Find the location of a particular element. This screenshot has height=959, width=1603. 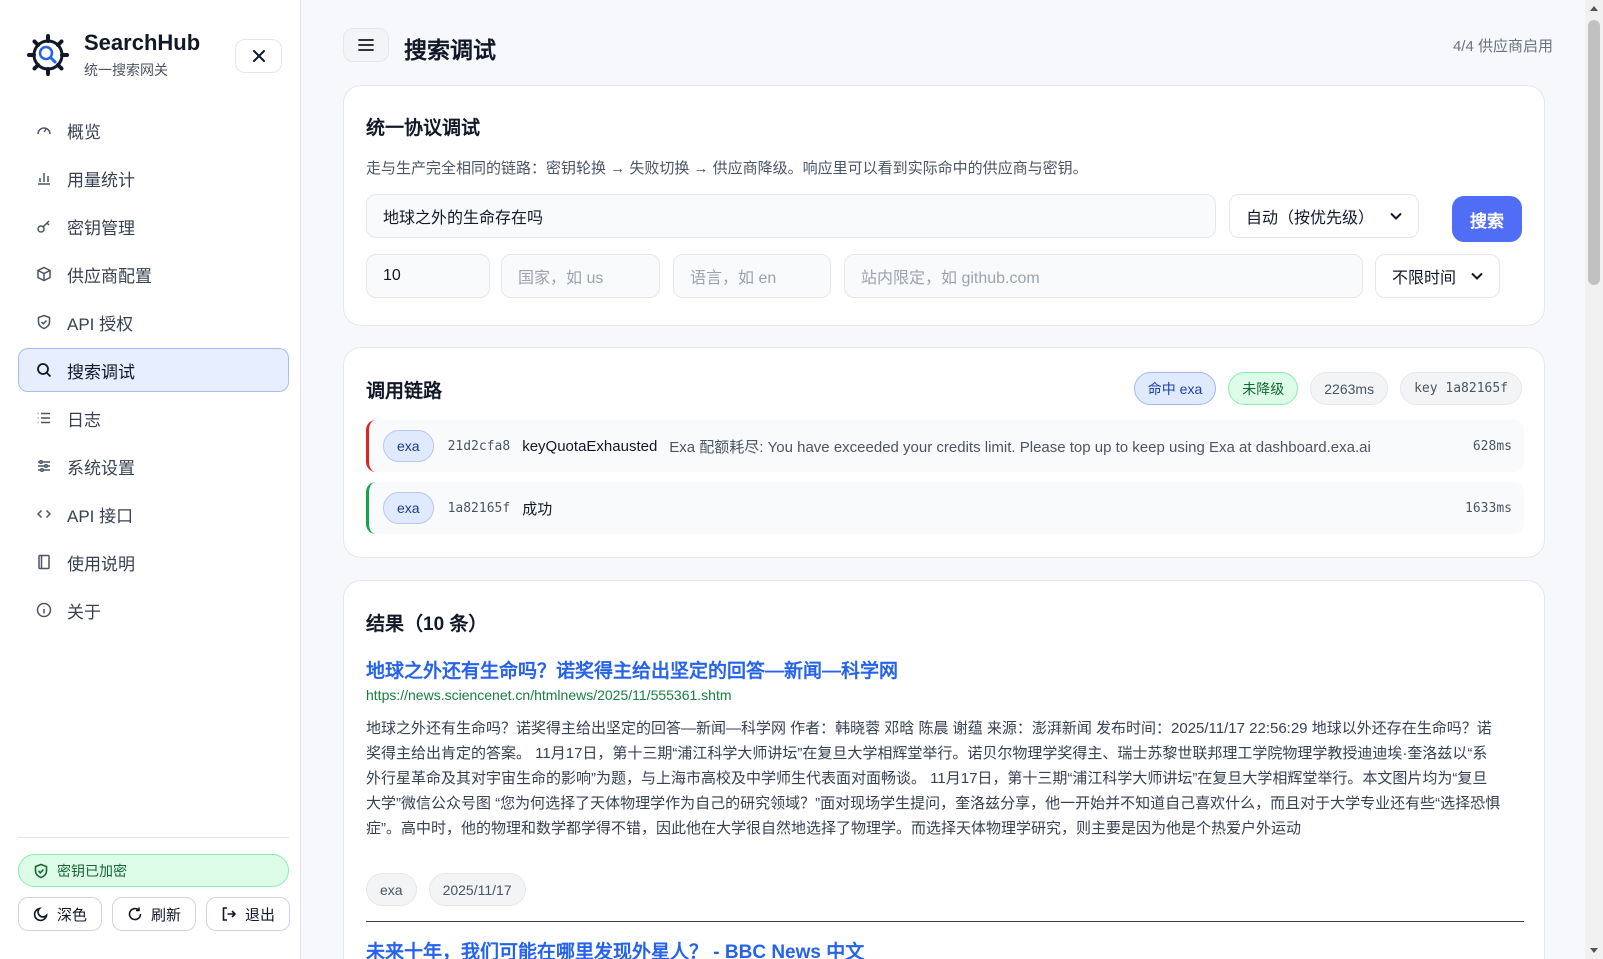

result-title-link: 未来十年，我们可能在哪里发现外星人？ - BBC News 中文 is located at coordinates (615, 948).